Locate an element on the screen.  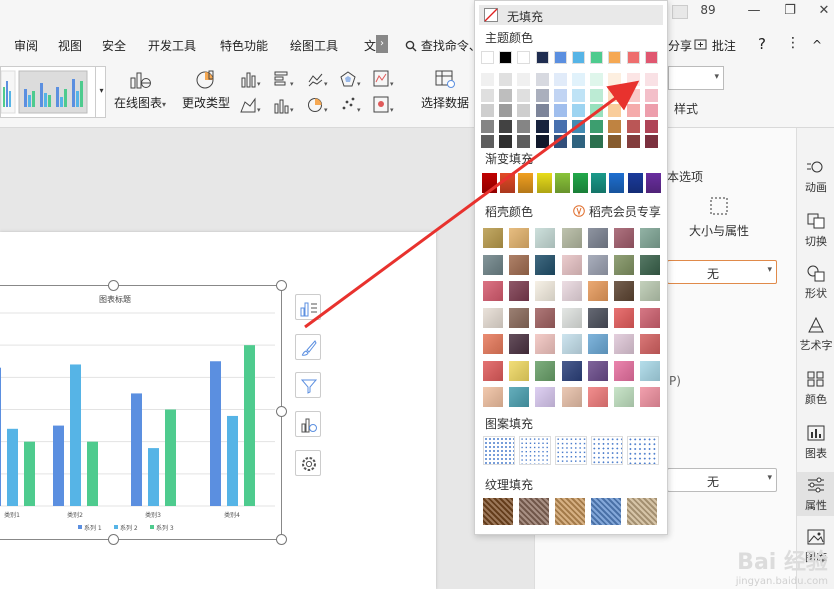
search-command: 查找命令、 is located at coordinates (443, 45).